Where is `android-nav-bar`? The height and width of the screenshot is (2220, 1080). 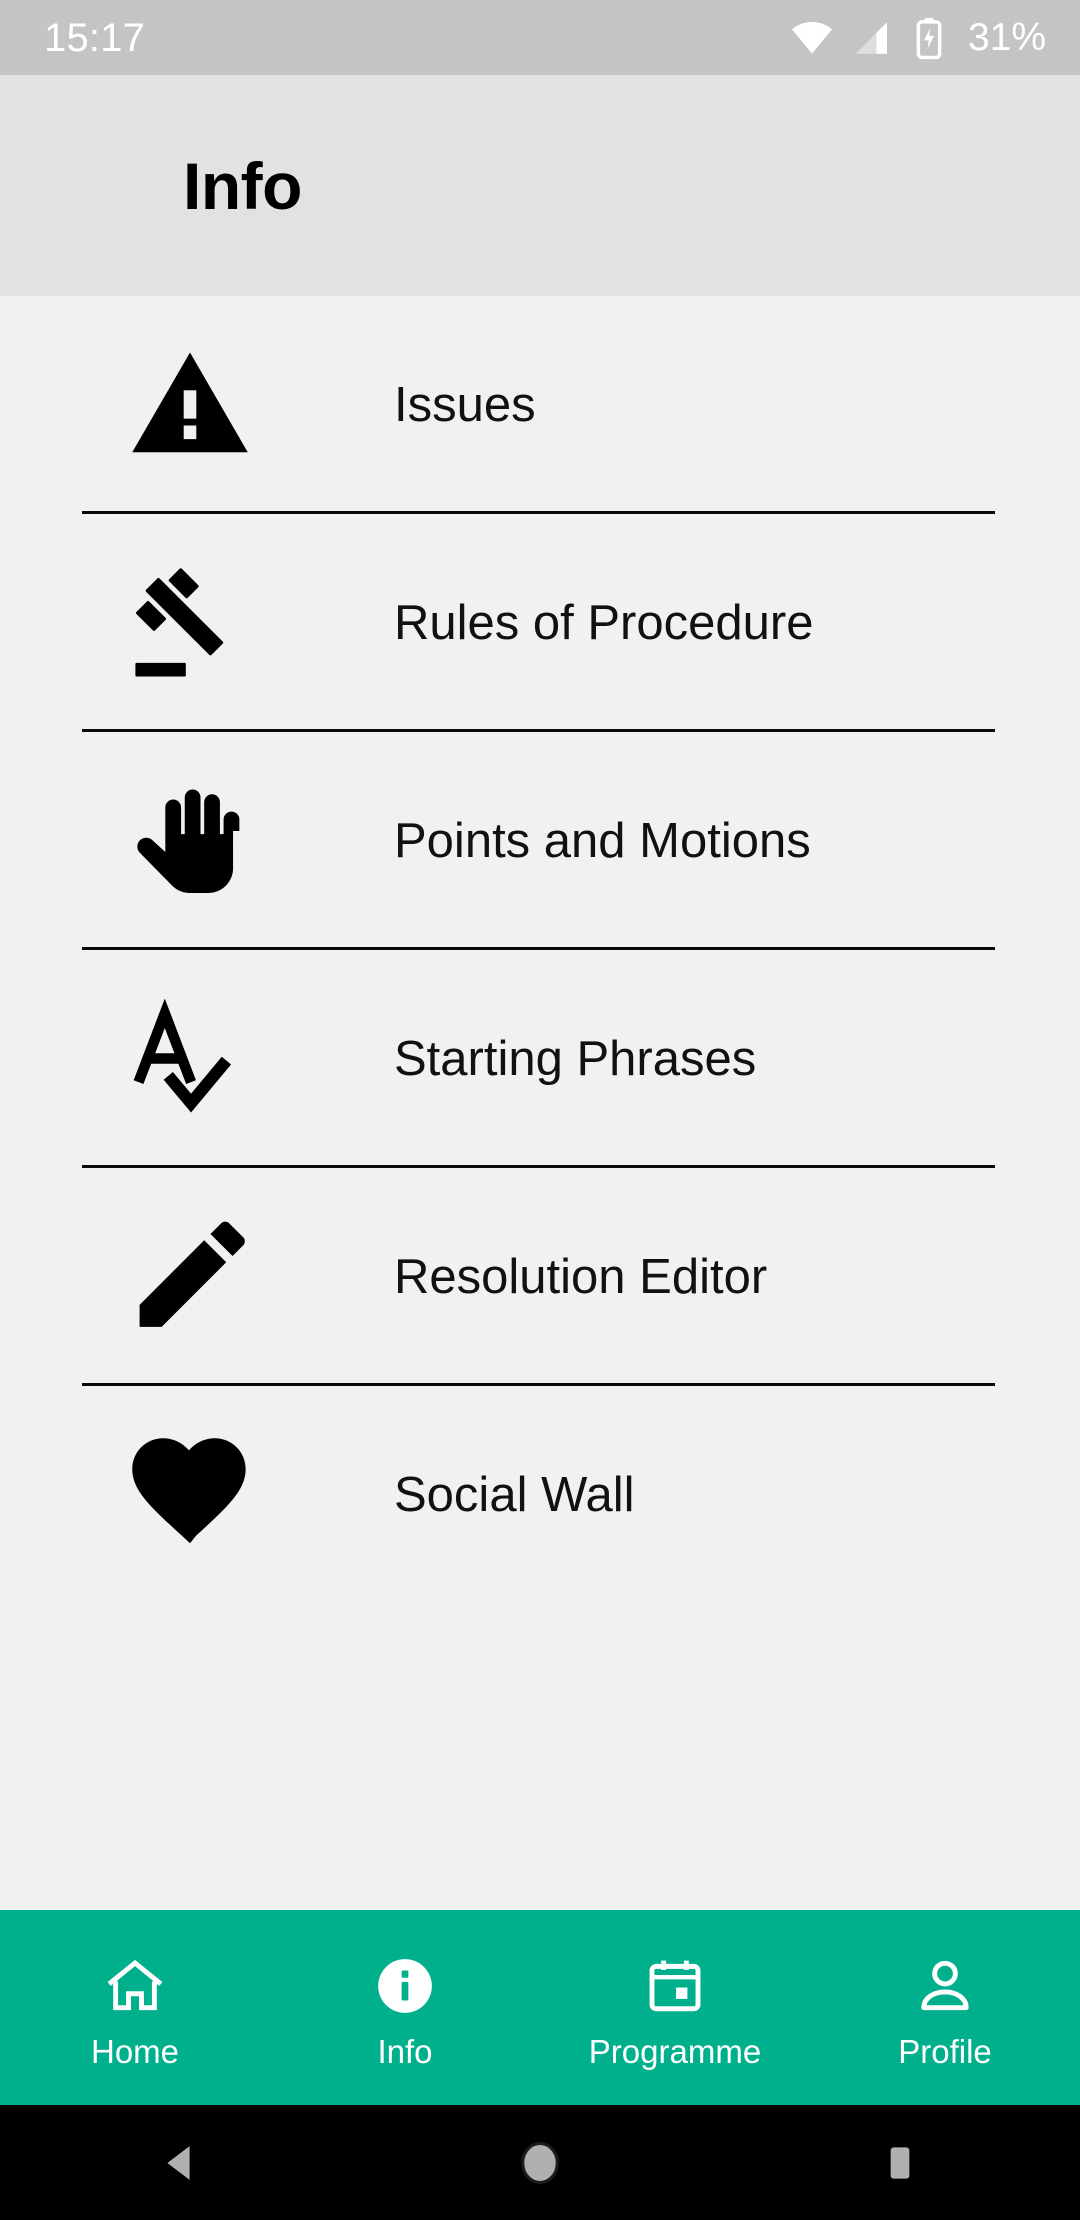
android-nav-bar is located at coordinates (540, 2162).